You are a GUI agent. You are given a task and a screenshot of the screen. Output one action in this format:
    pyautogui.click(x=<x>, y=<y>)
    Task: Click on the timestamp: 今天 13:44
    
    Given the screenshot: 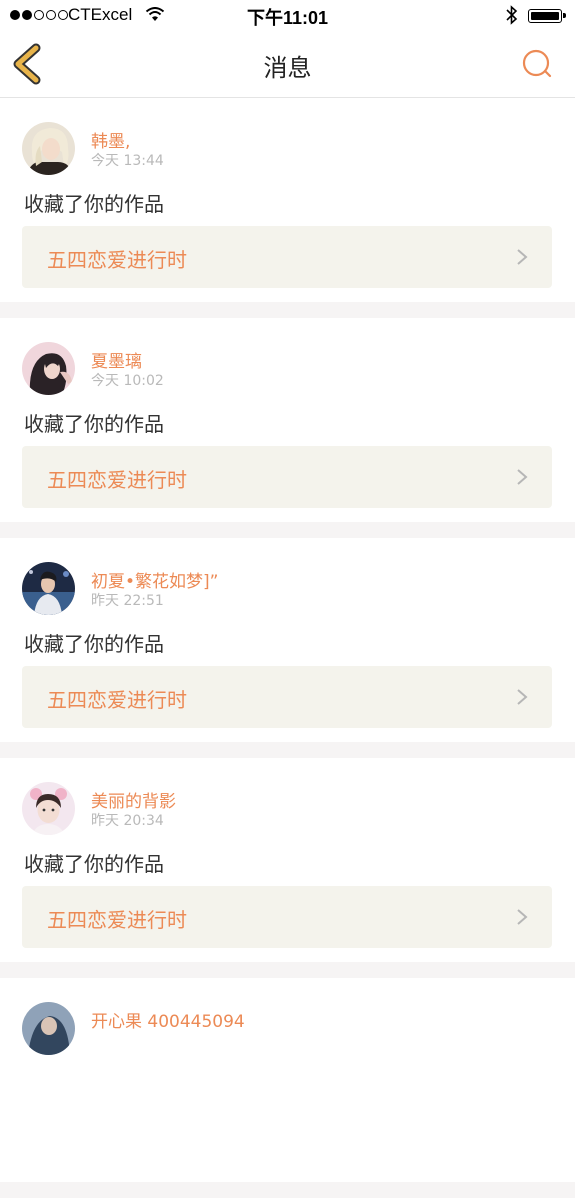 What is the action you would take?
    pyautogui.click(x=127, y=161)
    